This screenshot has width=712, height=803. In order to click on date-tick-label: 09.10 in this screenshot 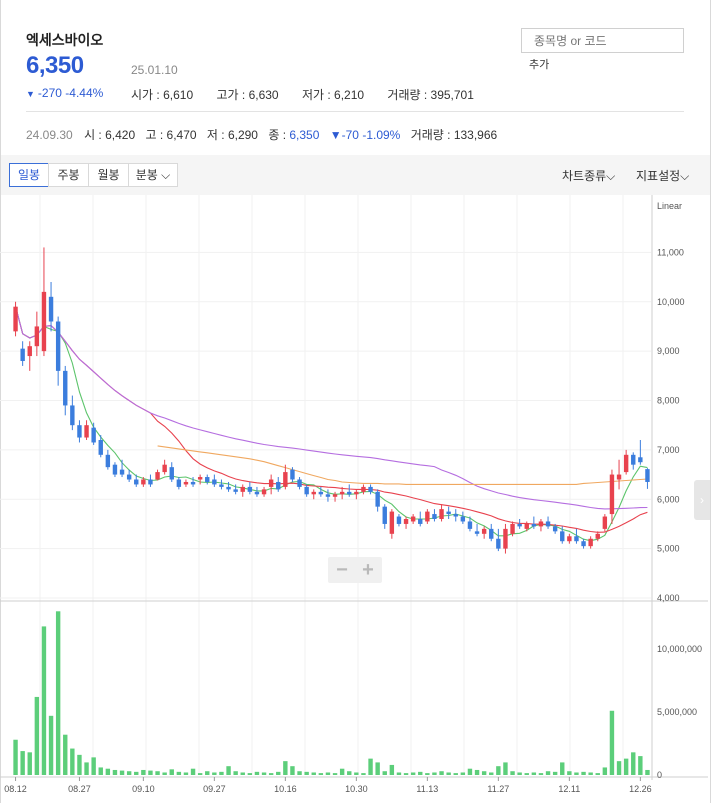, I will do `click(143, 789)`.